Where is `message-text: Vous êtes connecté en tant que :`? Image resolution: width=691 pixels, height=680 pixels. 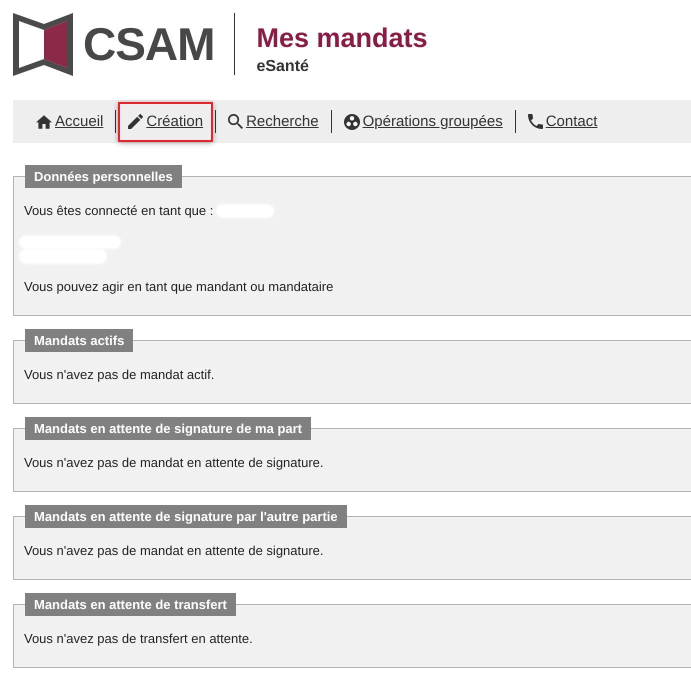 message-text: Vous êtes connecté en tant que : is located at coordinates (119, 211).